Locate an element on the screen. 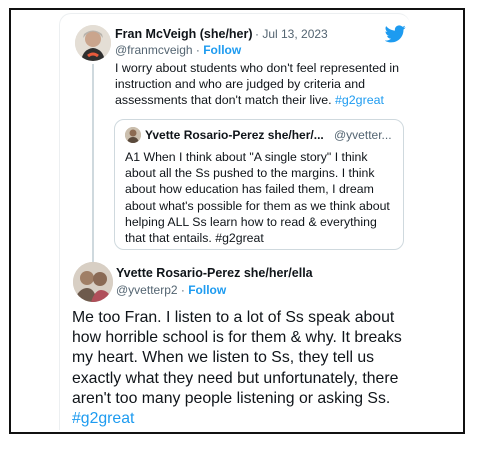 This screenshot has width=478, height=450. thread-connector-line is located at coordinates (93, 164).